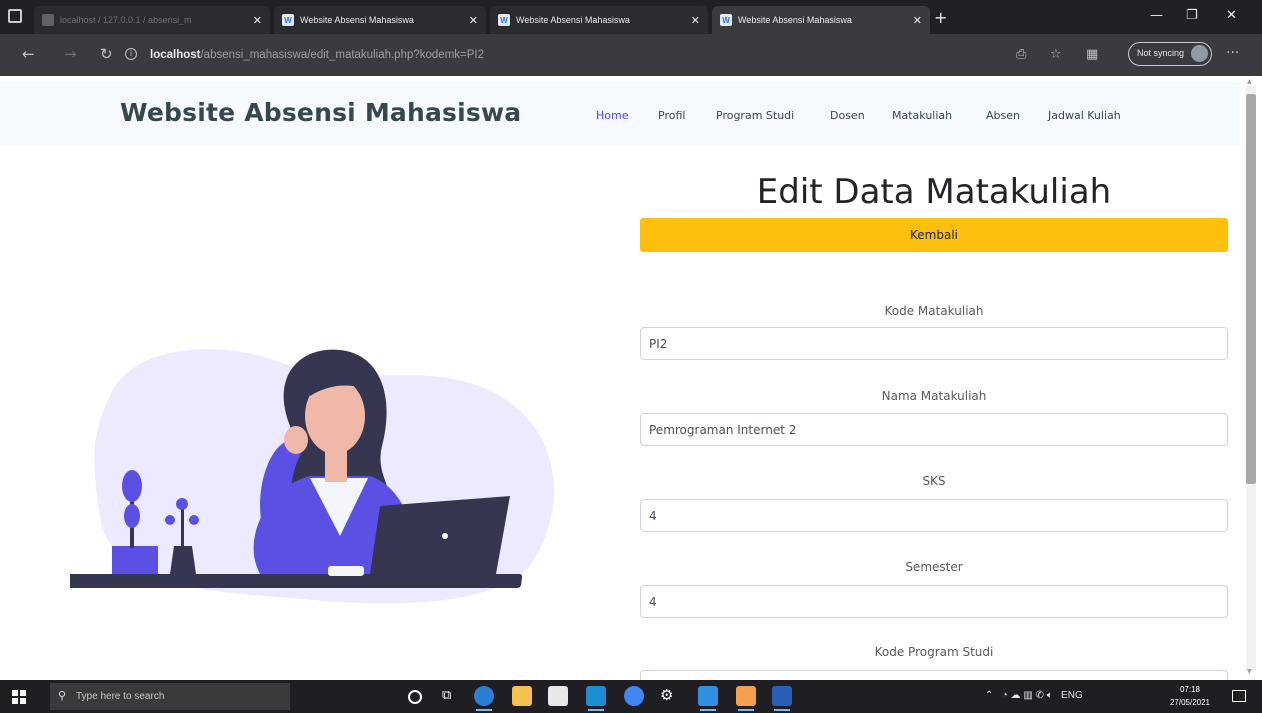 The width and height of the screenshot is (1262, 713). I want to click on back-arrow-icon: ←, so click(28, 54).